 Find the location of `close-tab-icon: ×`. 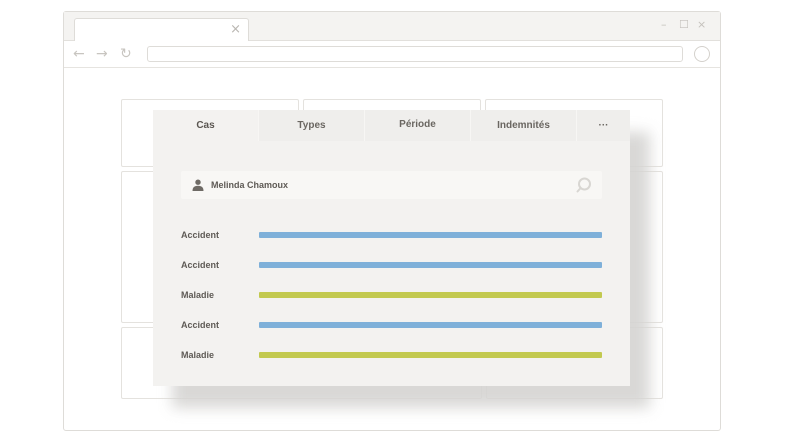

close-tab-icon: × is located at coordinates (235, 30).